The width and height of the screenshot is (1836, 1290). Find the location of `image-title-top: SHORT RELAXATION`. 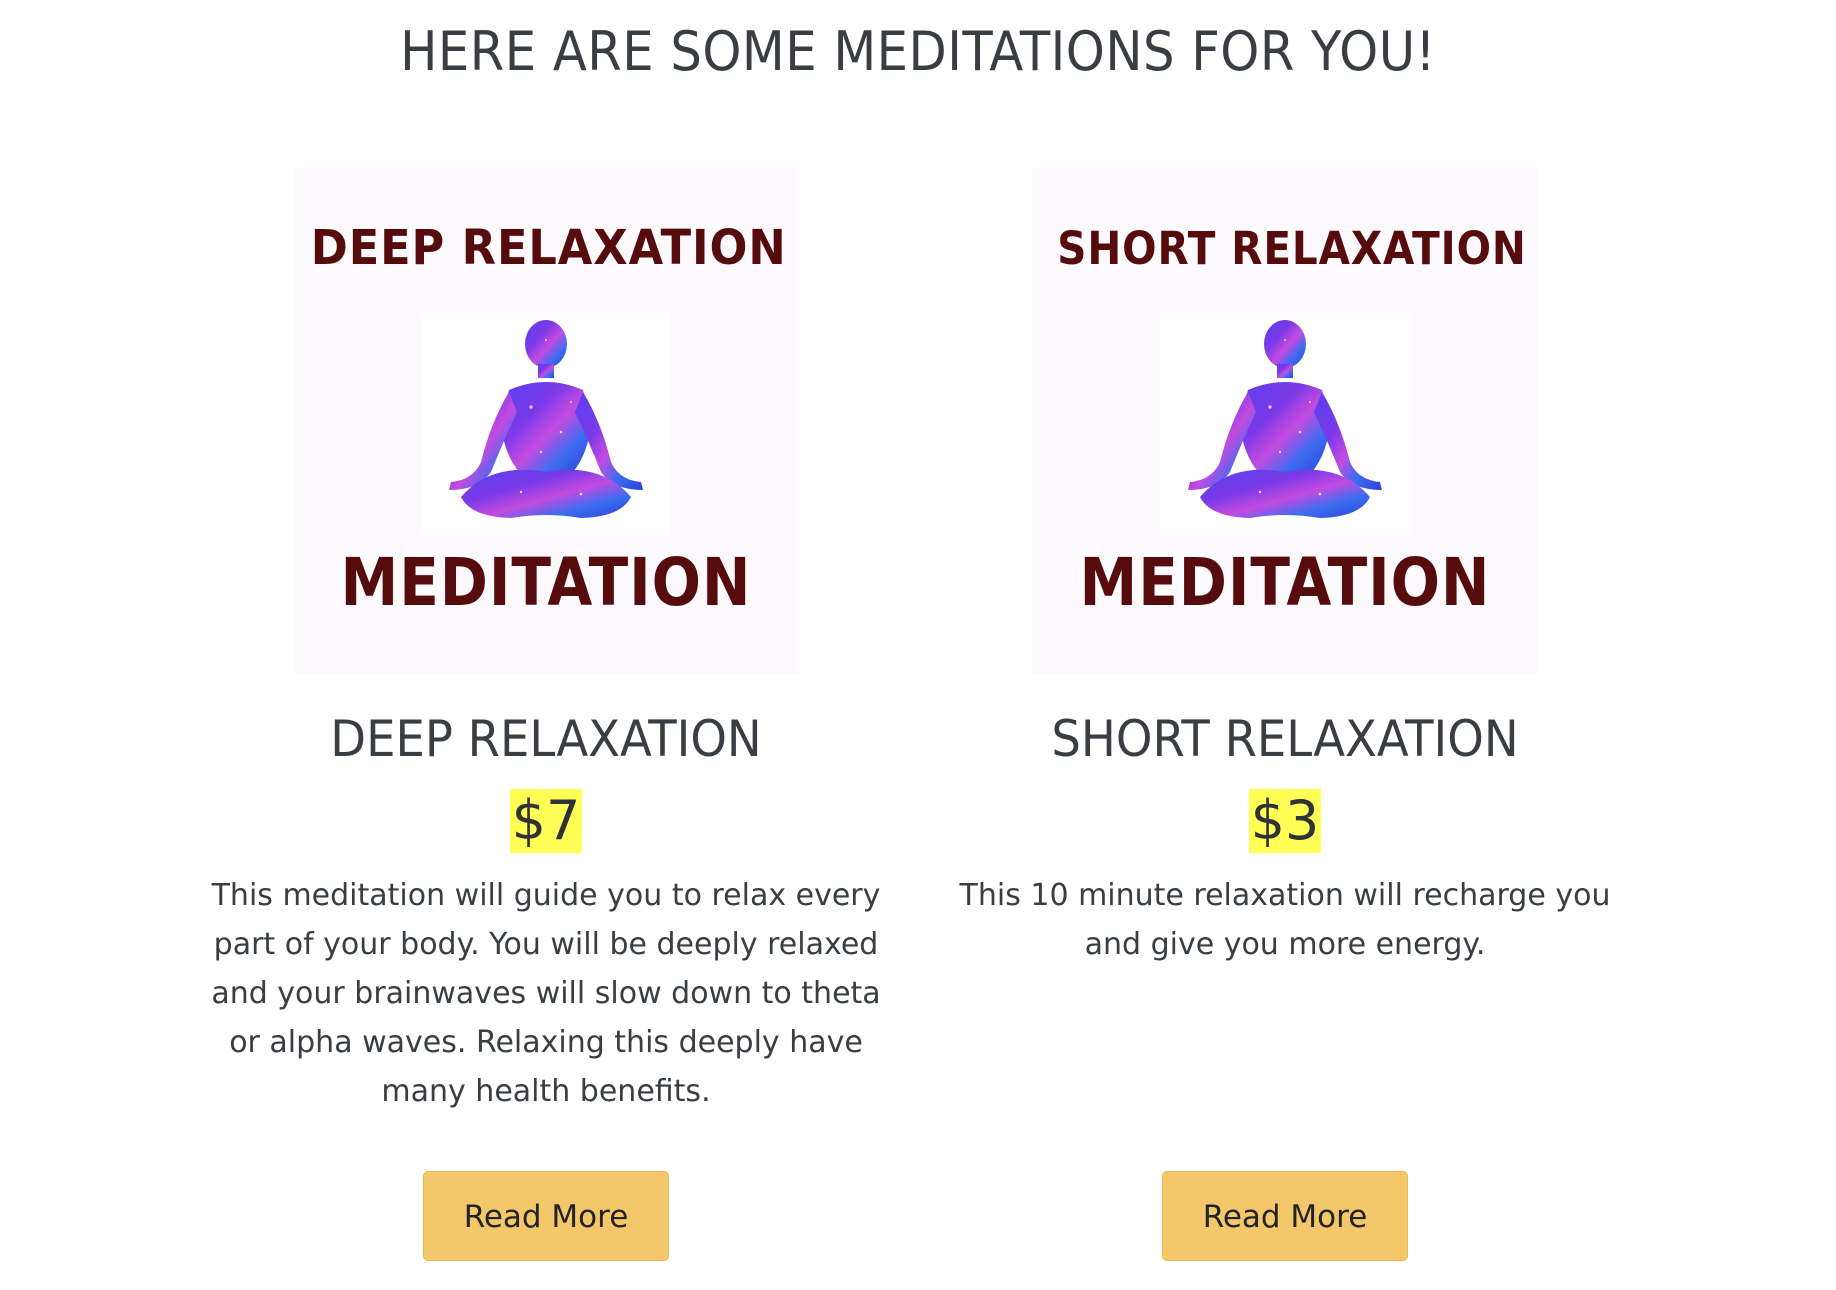

image-title-top: SHORT RELAXATION is located at coordinates (1292, 248).